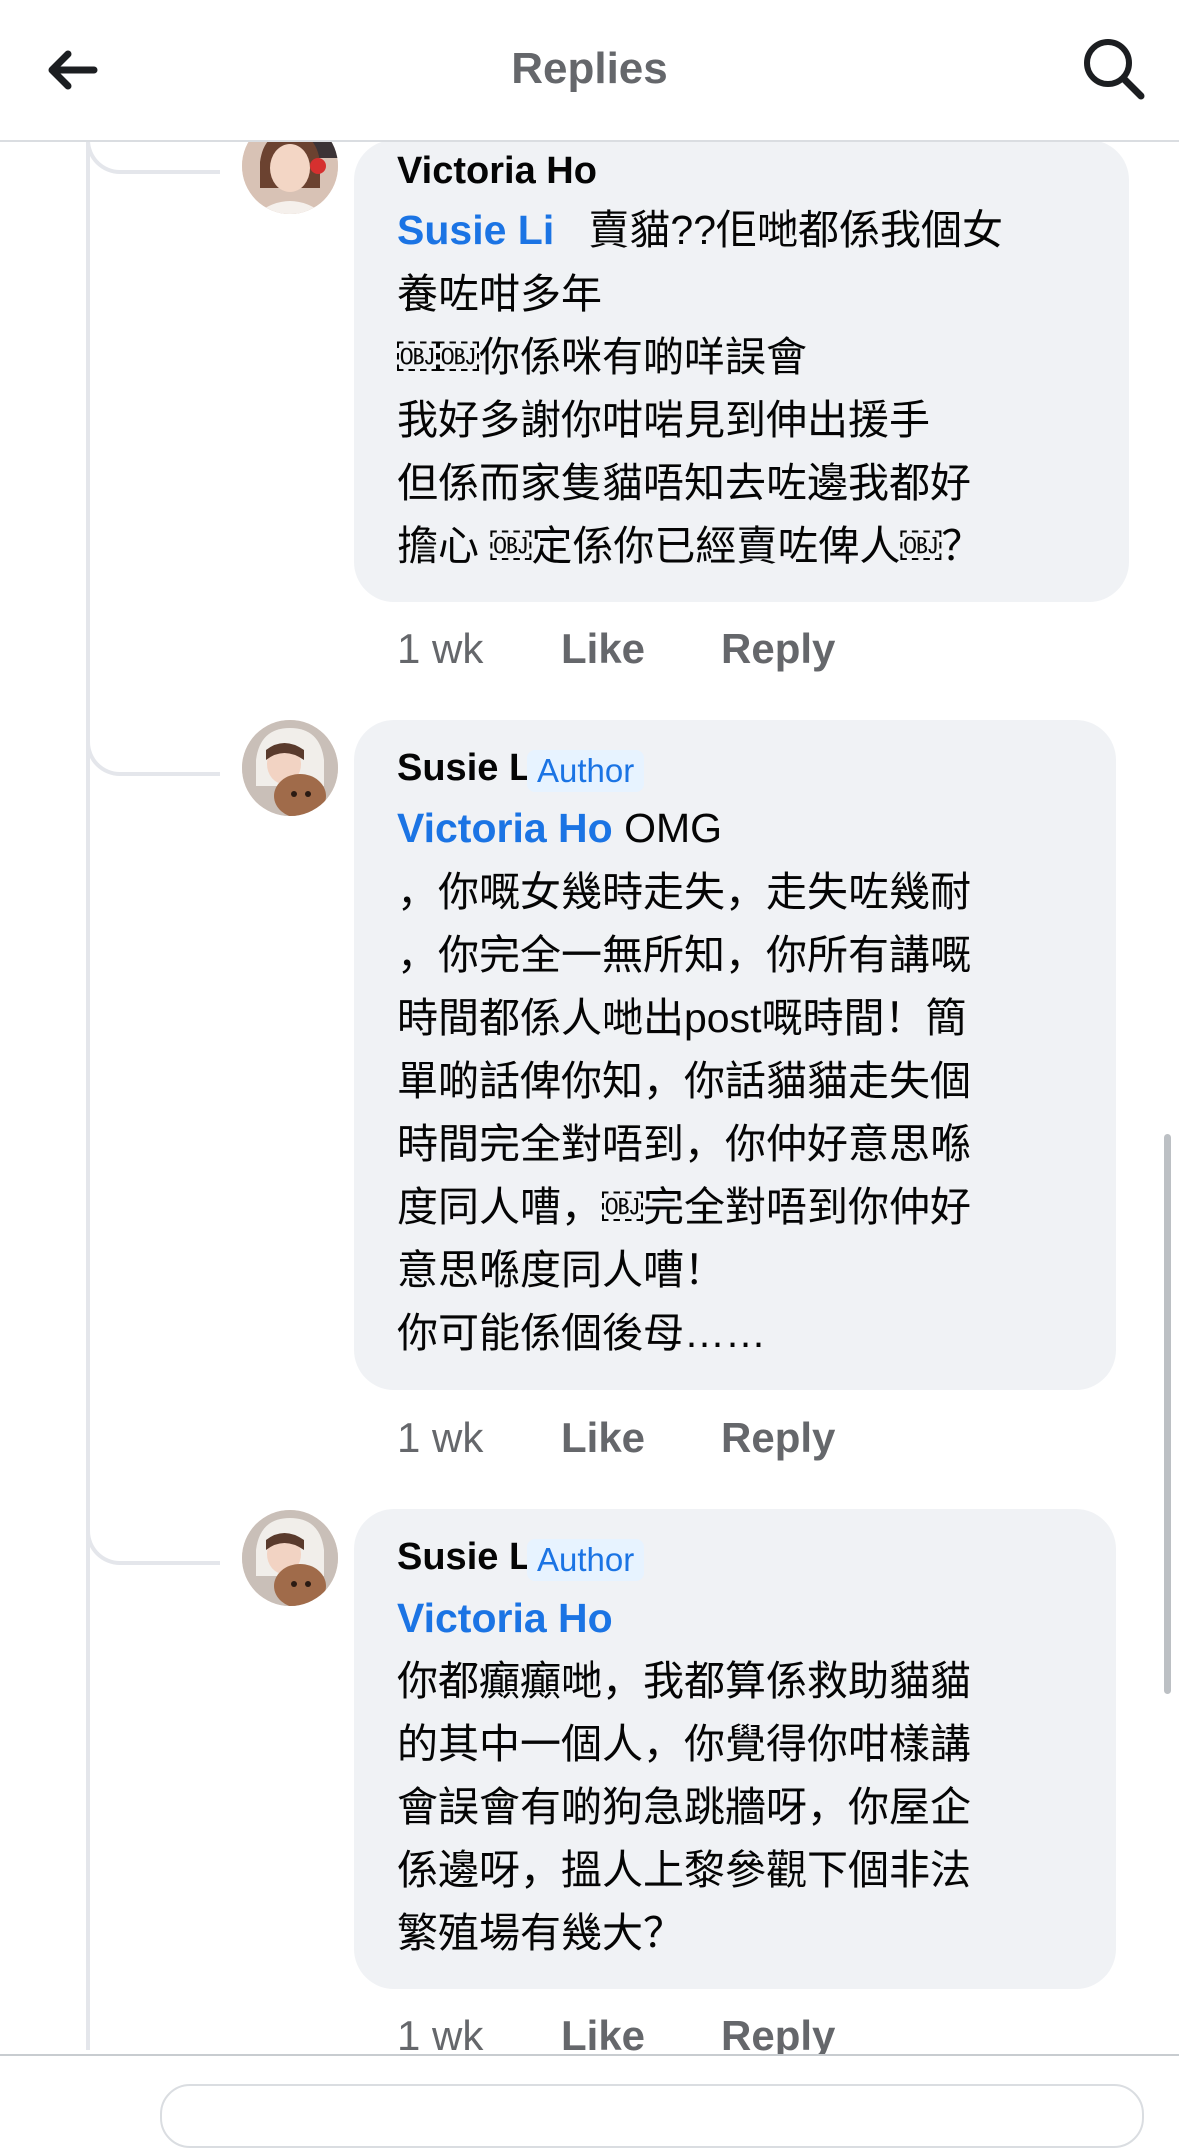  Describe the element at coordinates (652, 2116) in the screenshot. I see `reply-input` at that location.